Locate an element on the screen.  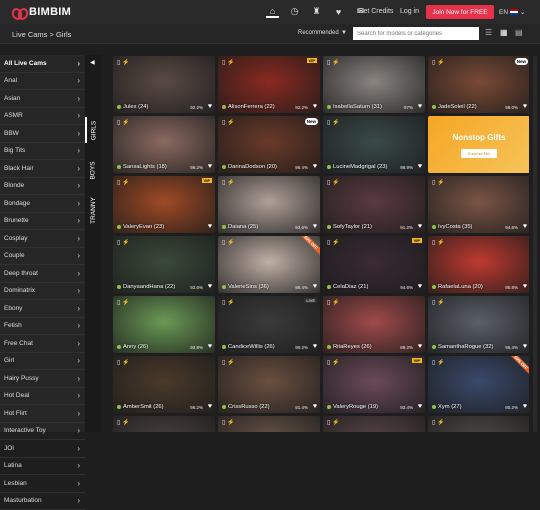
surprise-button: Surprise Me! is located at coordinates (479, 153).